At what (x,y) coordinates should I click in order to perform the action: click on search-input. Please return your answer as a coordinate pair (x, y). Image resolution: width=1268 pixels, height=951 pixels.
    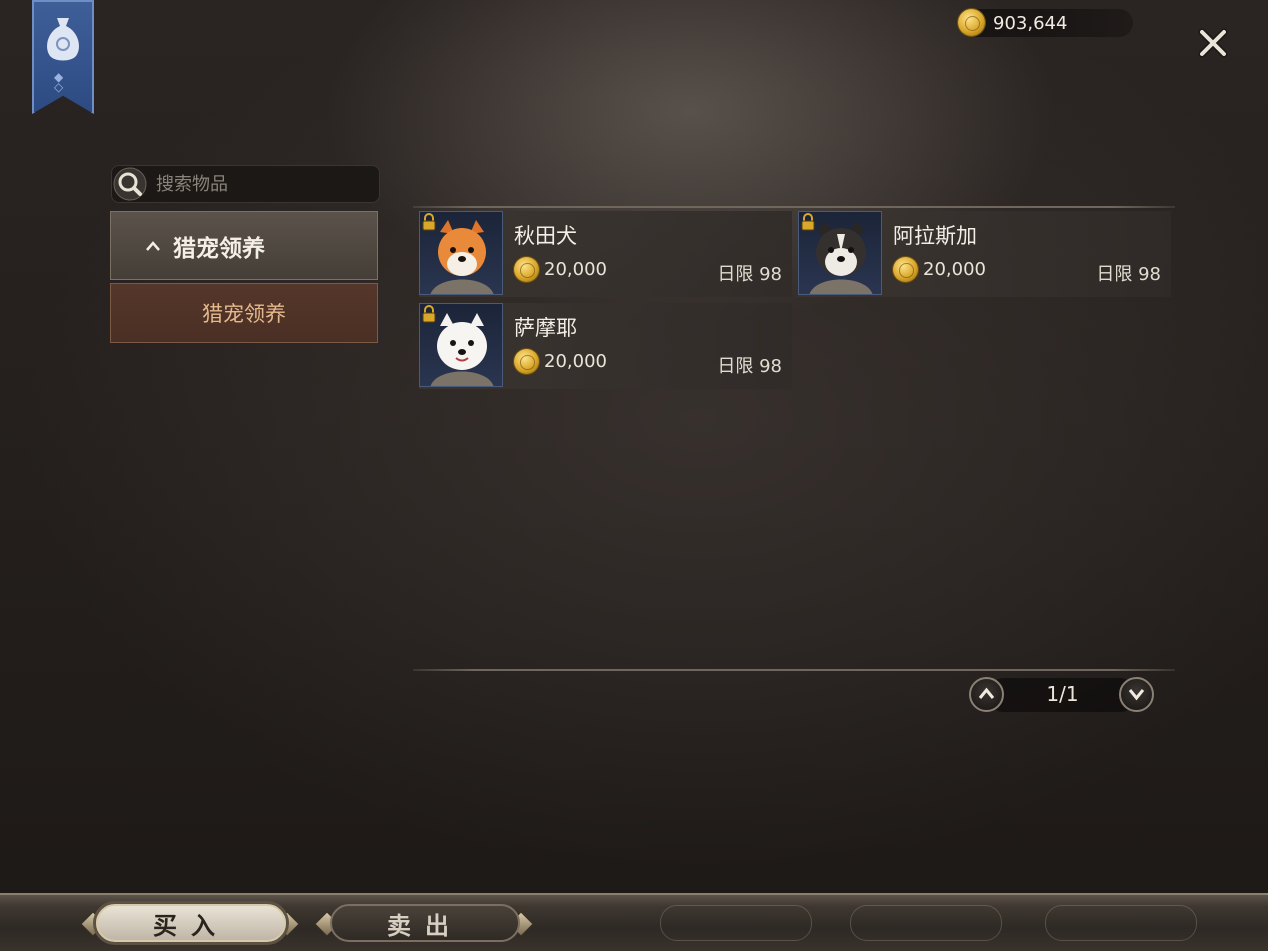
    Looking at the image, I should click on (263, 184).